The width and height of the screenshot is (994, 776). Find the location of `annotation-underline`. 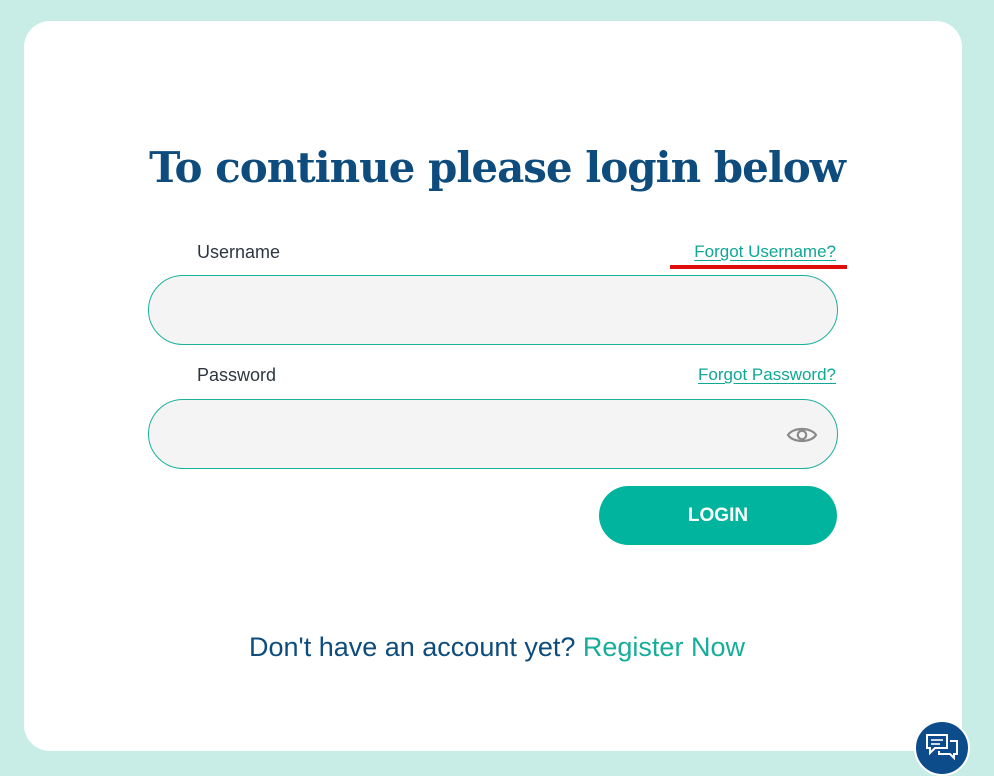

annotation-underline is located at coordinates (758, 267).